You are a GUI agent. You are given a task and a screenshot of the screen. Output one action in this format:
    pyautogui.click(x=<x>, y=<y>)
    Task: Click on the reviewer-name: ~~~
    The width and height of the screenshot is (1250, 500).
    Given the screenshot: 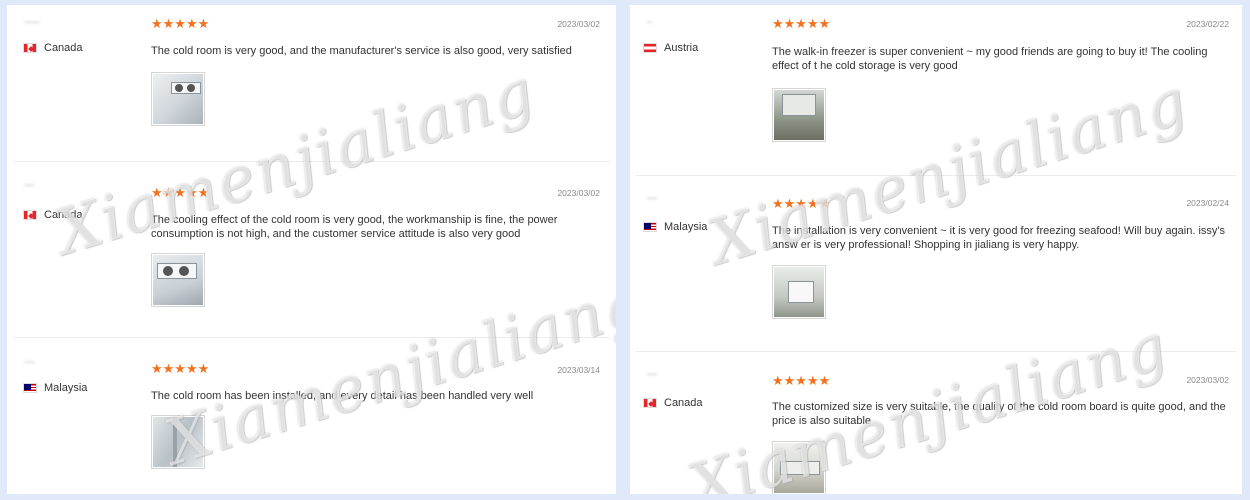 What is the action you would take?
    pyautogui.click(x=31, y=23)
    